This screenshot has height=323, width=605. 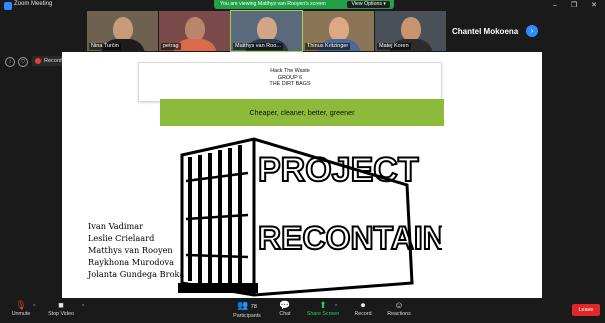 I want to click on stop-video-button: ■ Stop Video, so click(x=61, y=311).